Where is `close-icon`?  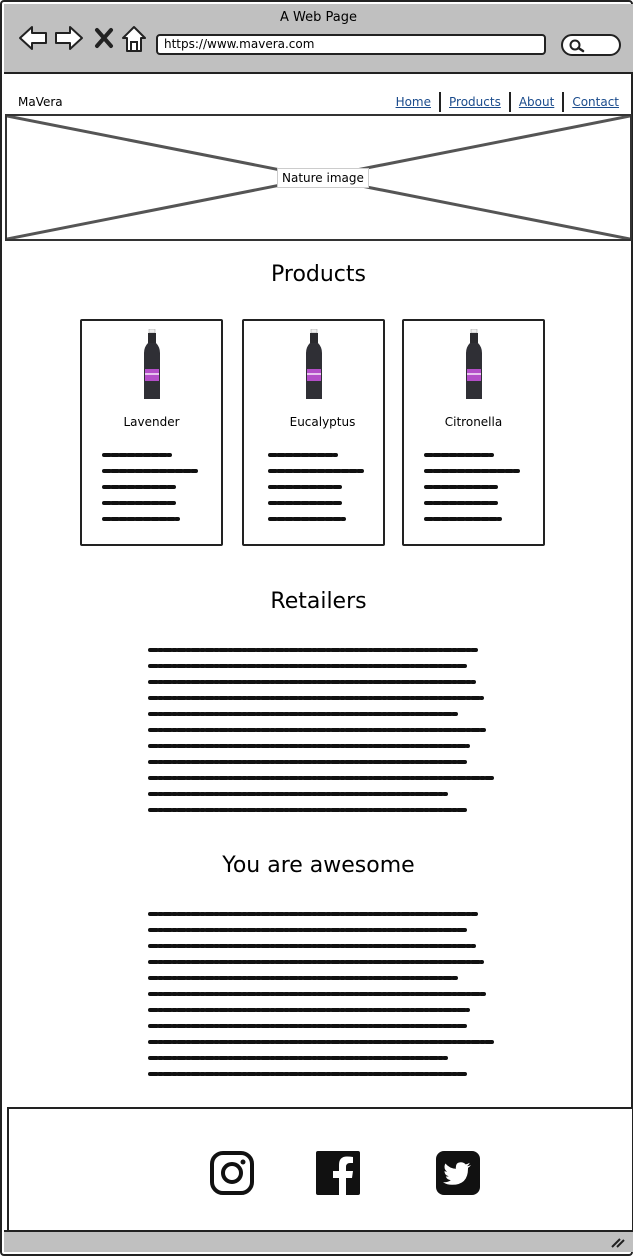 close-icon is located at coordinates (104, 38).